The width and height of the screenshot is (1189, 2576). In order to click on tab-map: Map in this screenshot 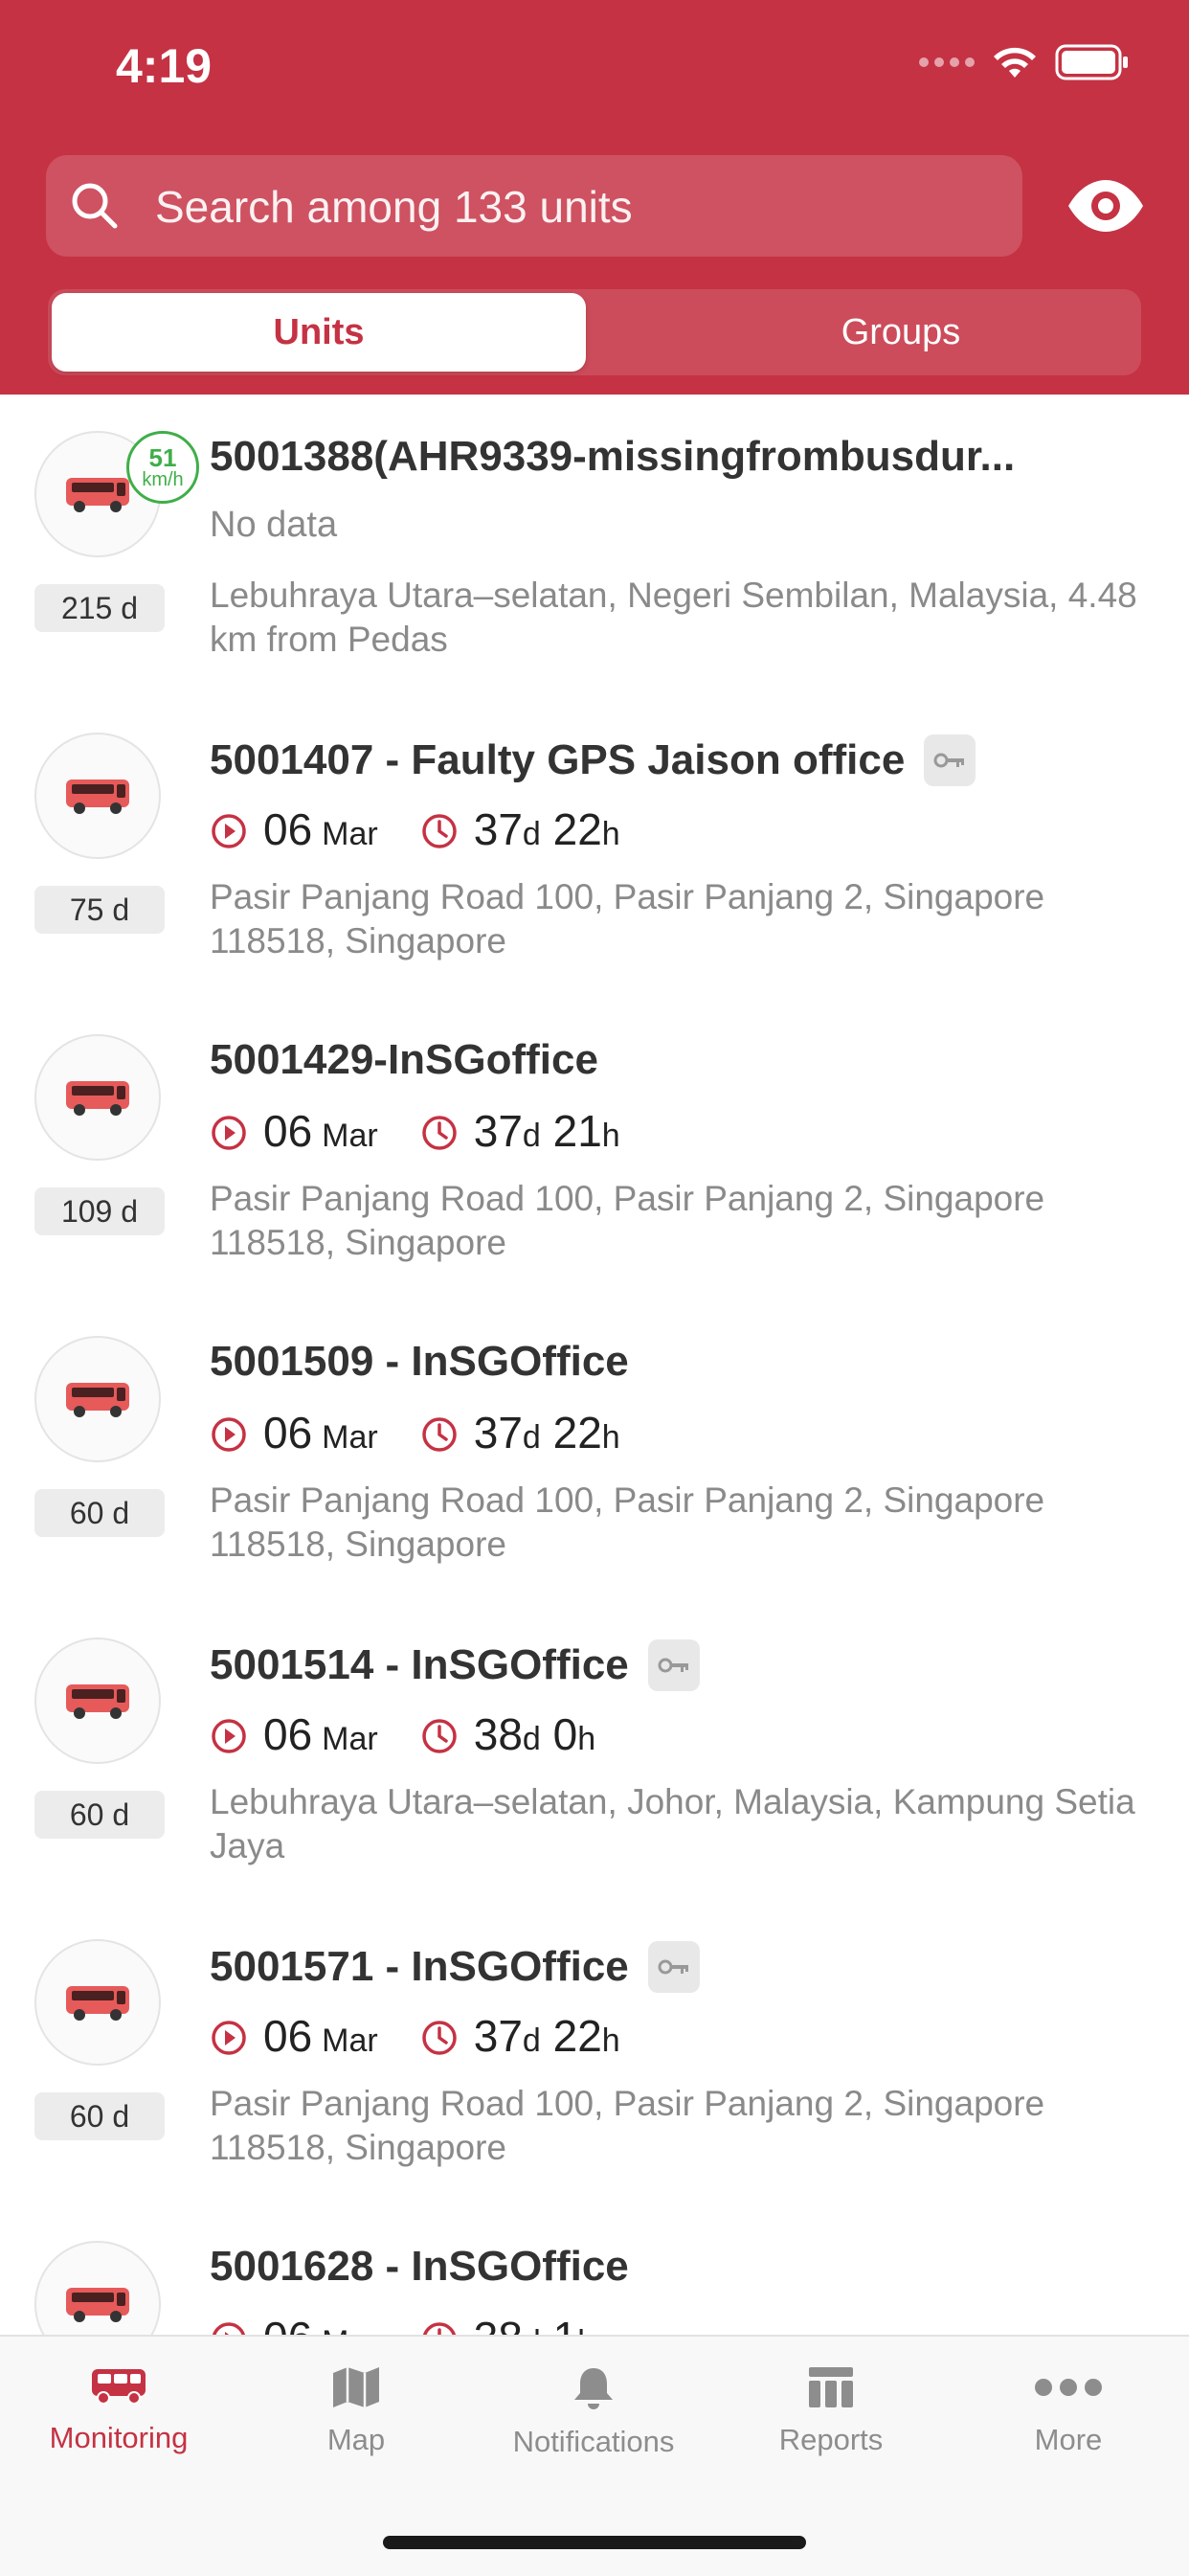, I will do `click(356, 2411)`.